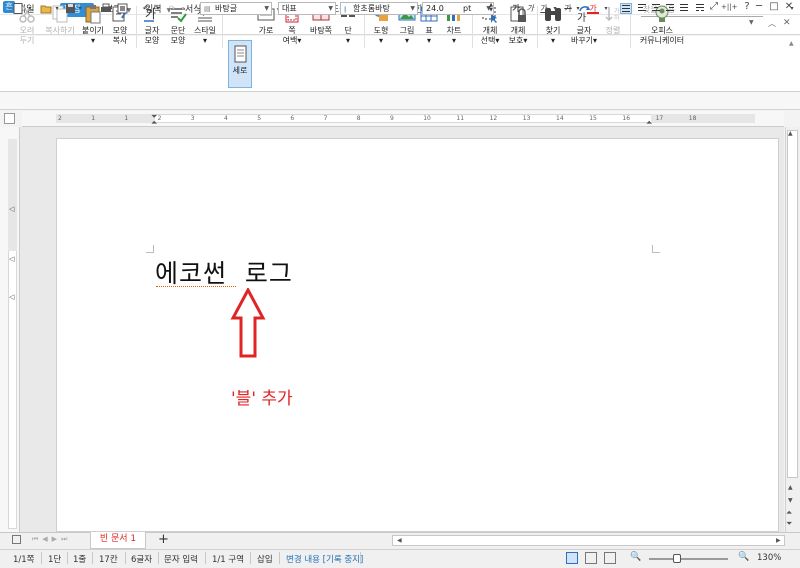  Describe the element at coordinates (325, 118) in the screenshot. I see `ruler-mark: 7` at that location.